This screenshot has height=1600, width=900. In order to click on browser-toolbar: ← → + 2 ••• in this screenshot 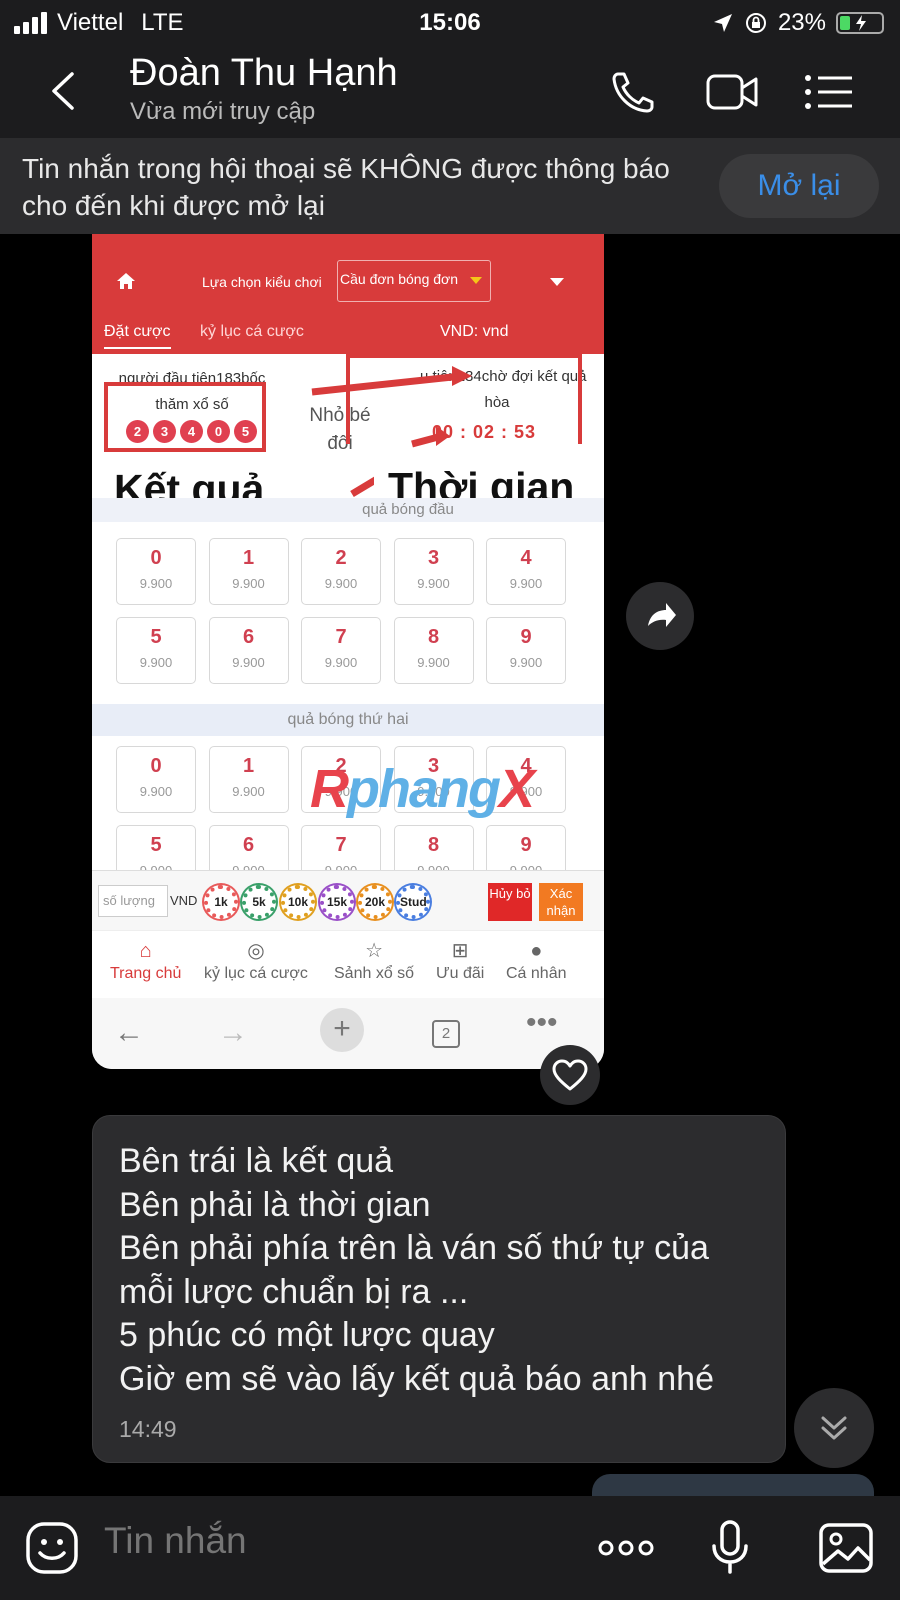, I will do `click(348, 1033)`.